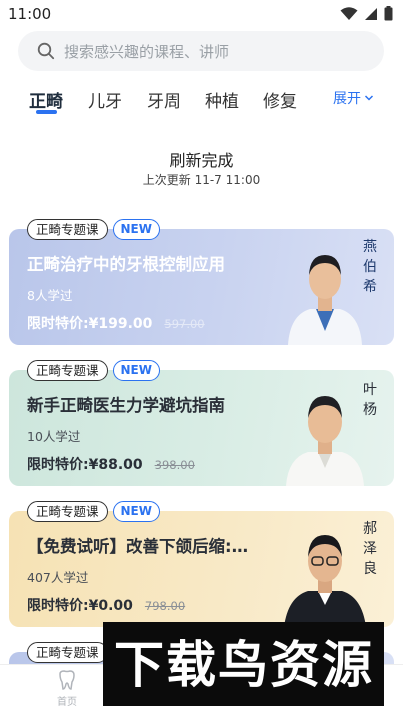 This screenshot has height=716, width=403. Describe the element at coordinates (222, 99) in the screenshot. I see `tab-implant: 种植` at that location.